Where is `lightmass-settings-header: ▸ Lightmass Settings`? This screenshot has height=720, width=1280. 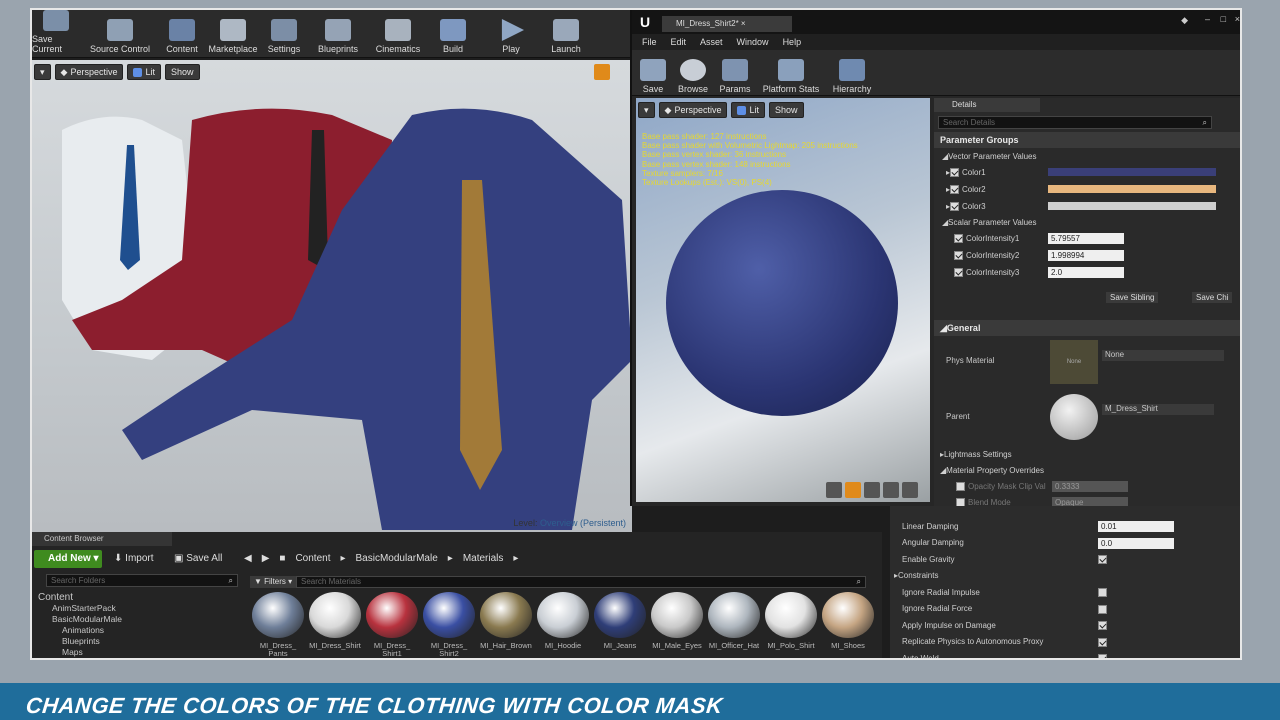
lightmass-settings-header: ▸ Lightmass Settings is located at coordinates (1087, 454).